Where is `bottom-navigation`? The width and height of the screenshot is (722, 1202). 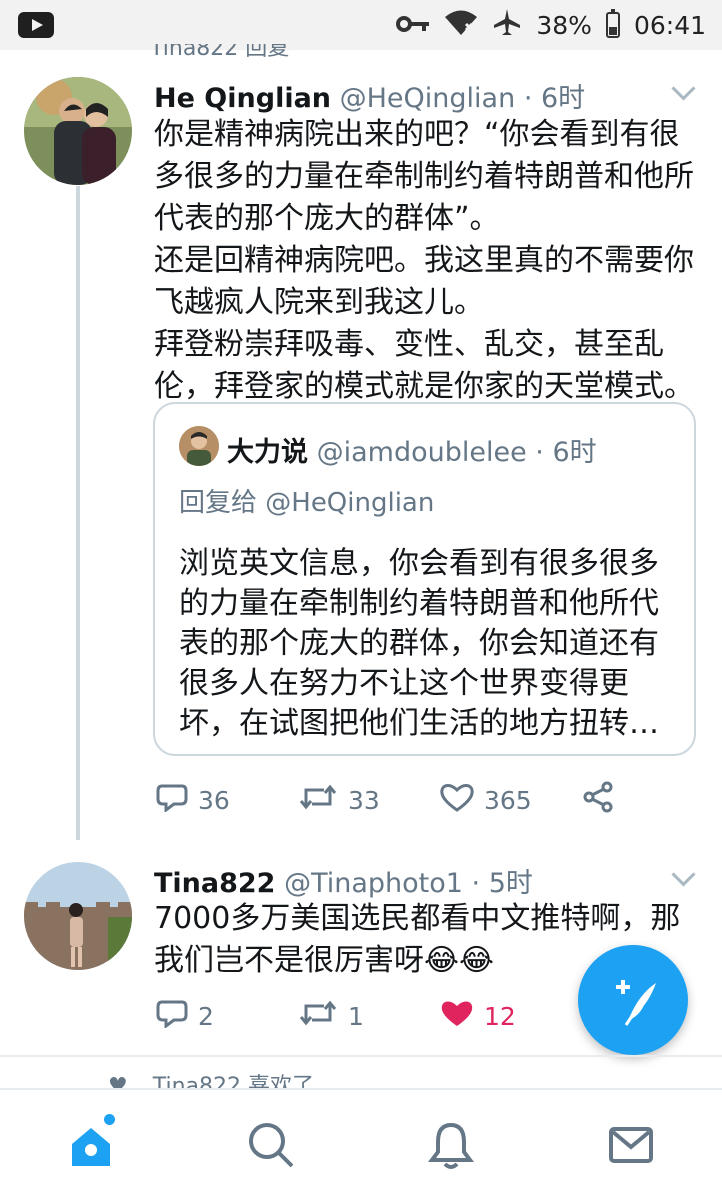 bottom-navigation is located at coordinates (361, 1145).